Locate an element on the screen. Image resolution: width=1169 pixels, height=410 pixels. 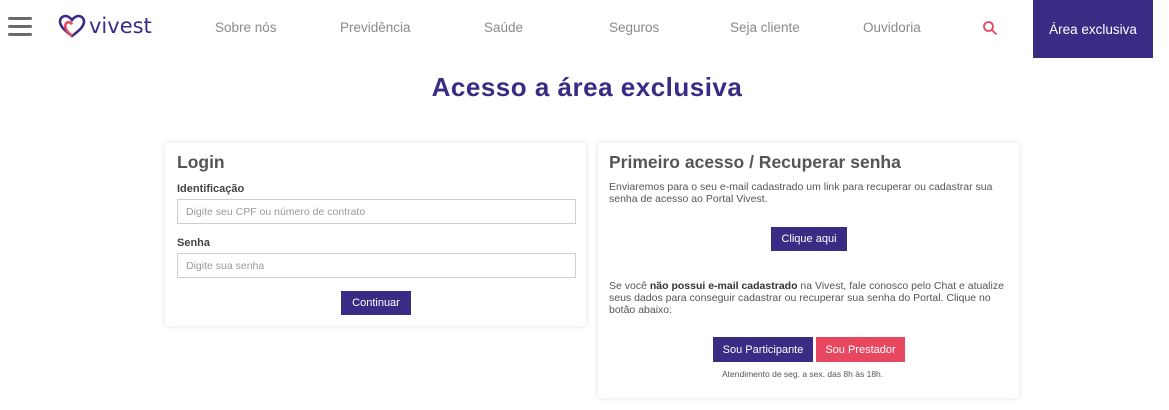
provider-button: Sou Prestador is located at coordinates (860, 349).